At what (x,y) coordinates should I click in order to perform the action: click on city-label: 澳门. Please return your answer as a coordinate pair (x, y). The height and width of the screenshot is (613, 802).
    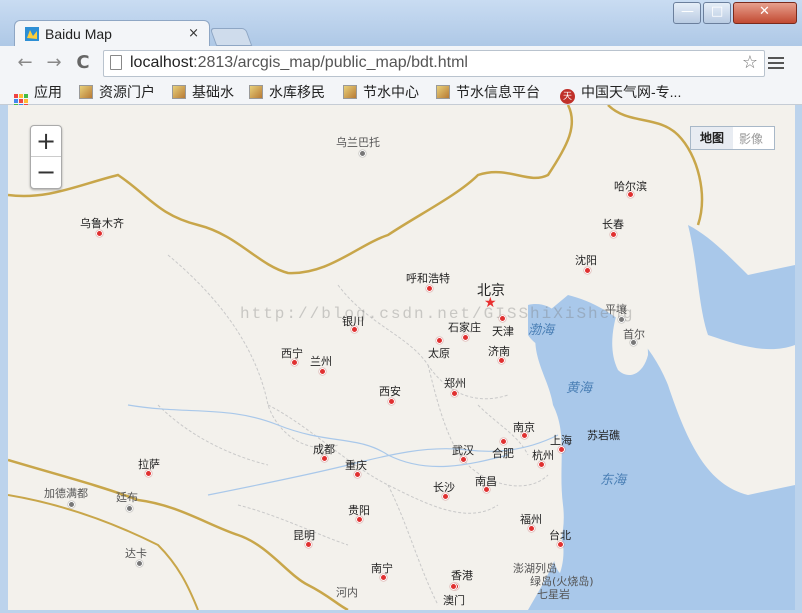
    Looking at the image, I should click on (454, 600).